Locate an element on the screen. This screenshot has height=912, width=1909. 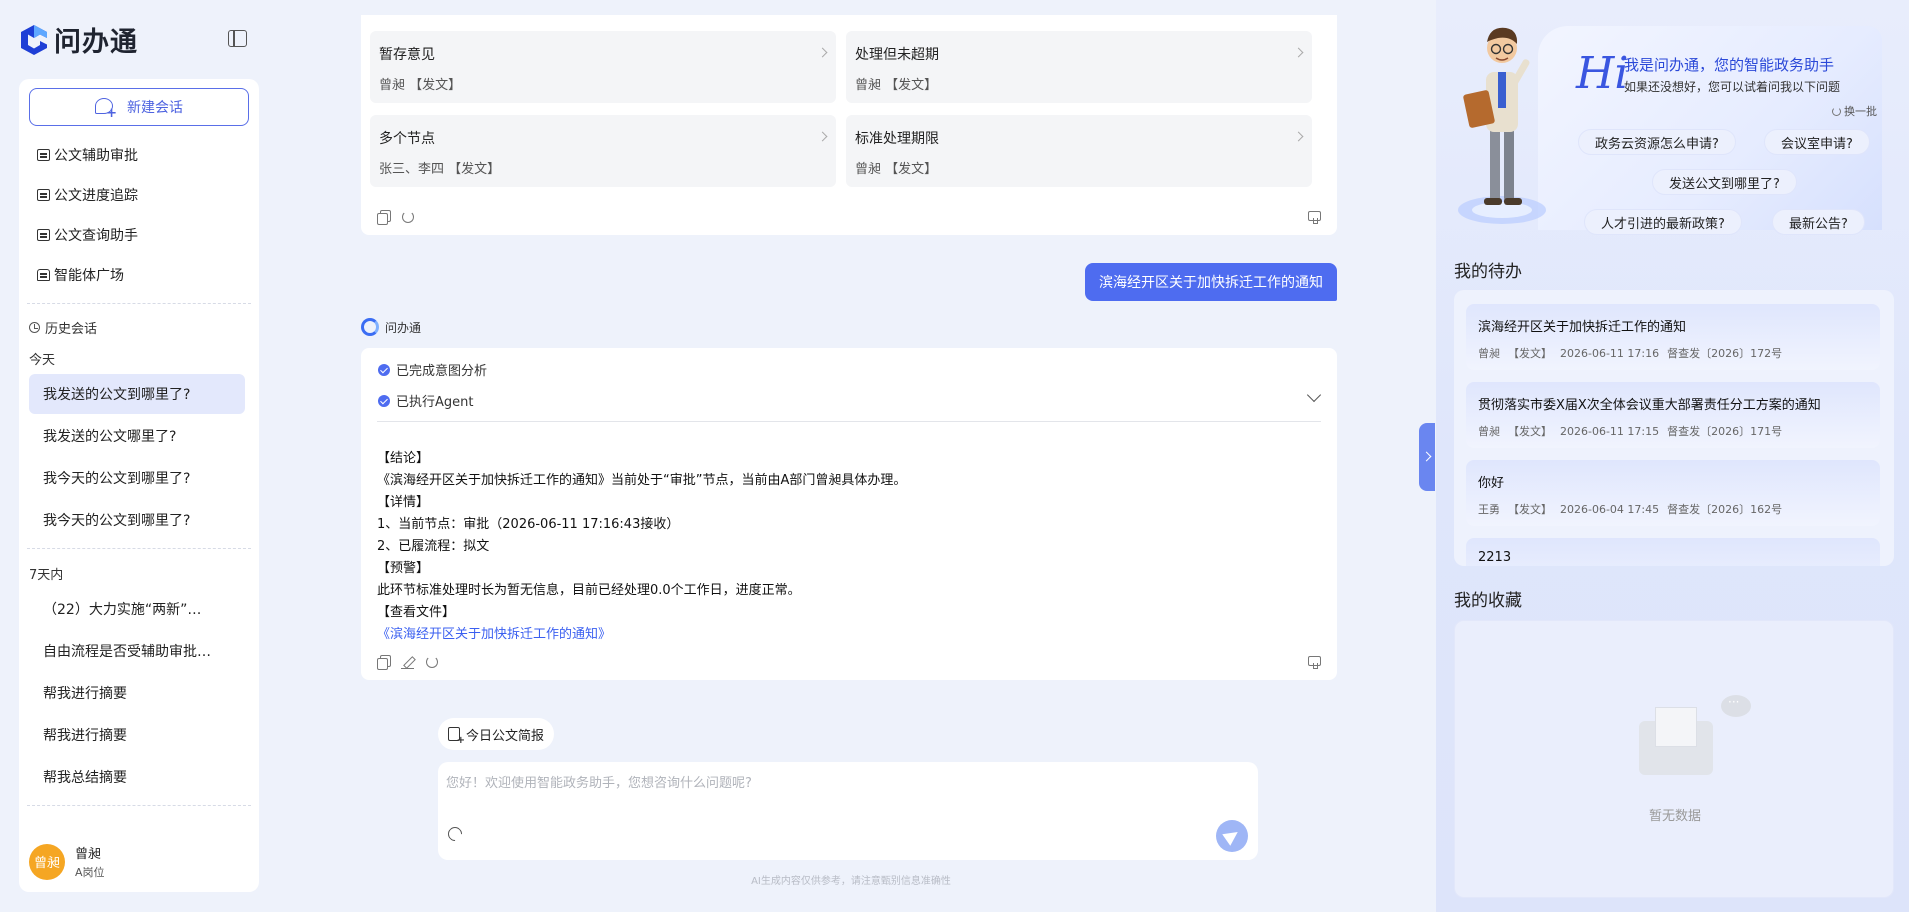
todo-item-meta: 曾昶 【发文】 2026-06-11 17:15 督查发〔2026〕171号 is located at coordinates (1673, 431).